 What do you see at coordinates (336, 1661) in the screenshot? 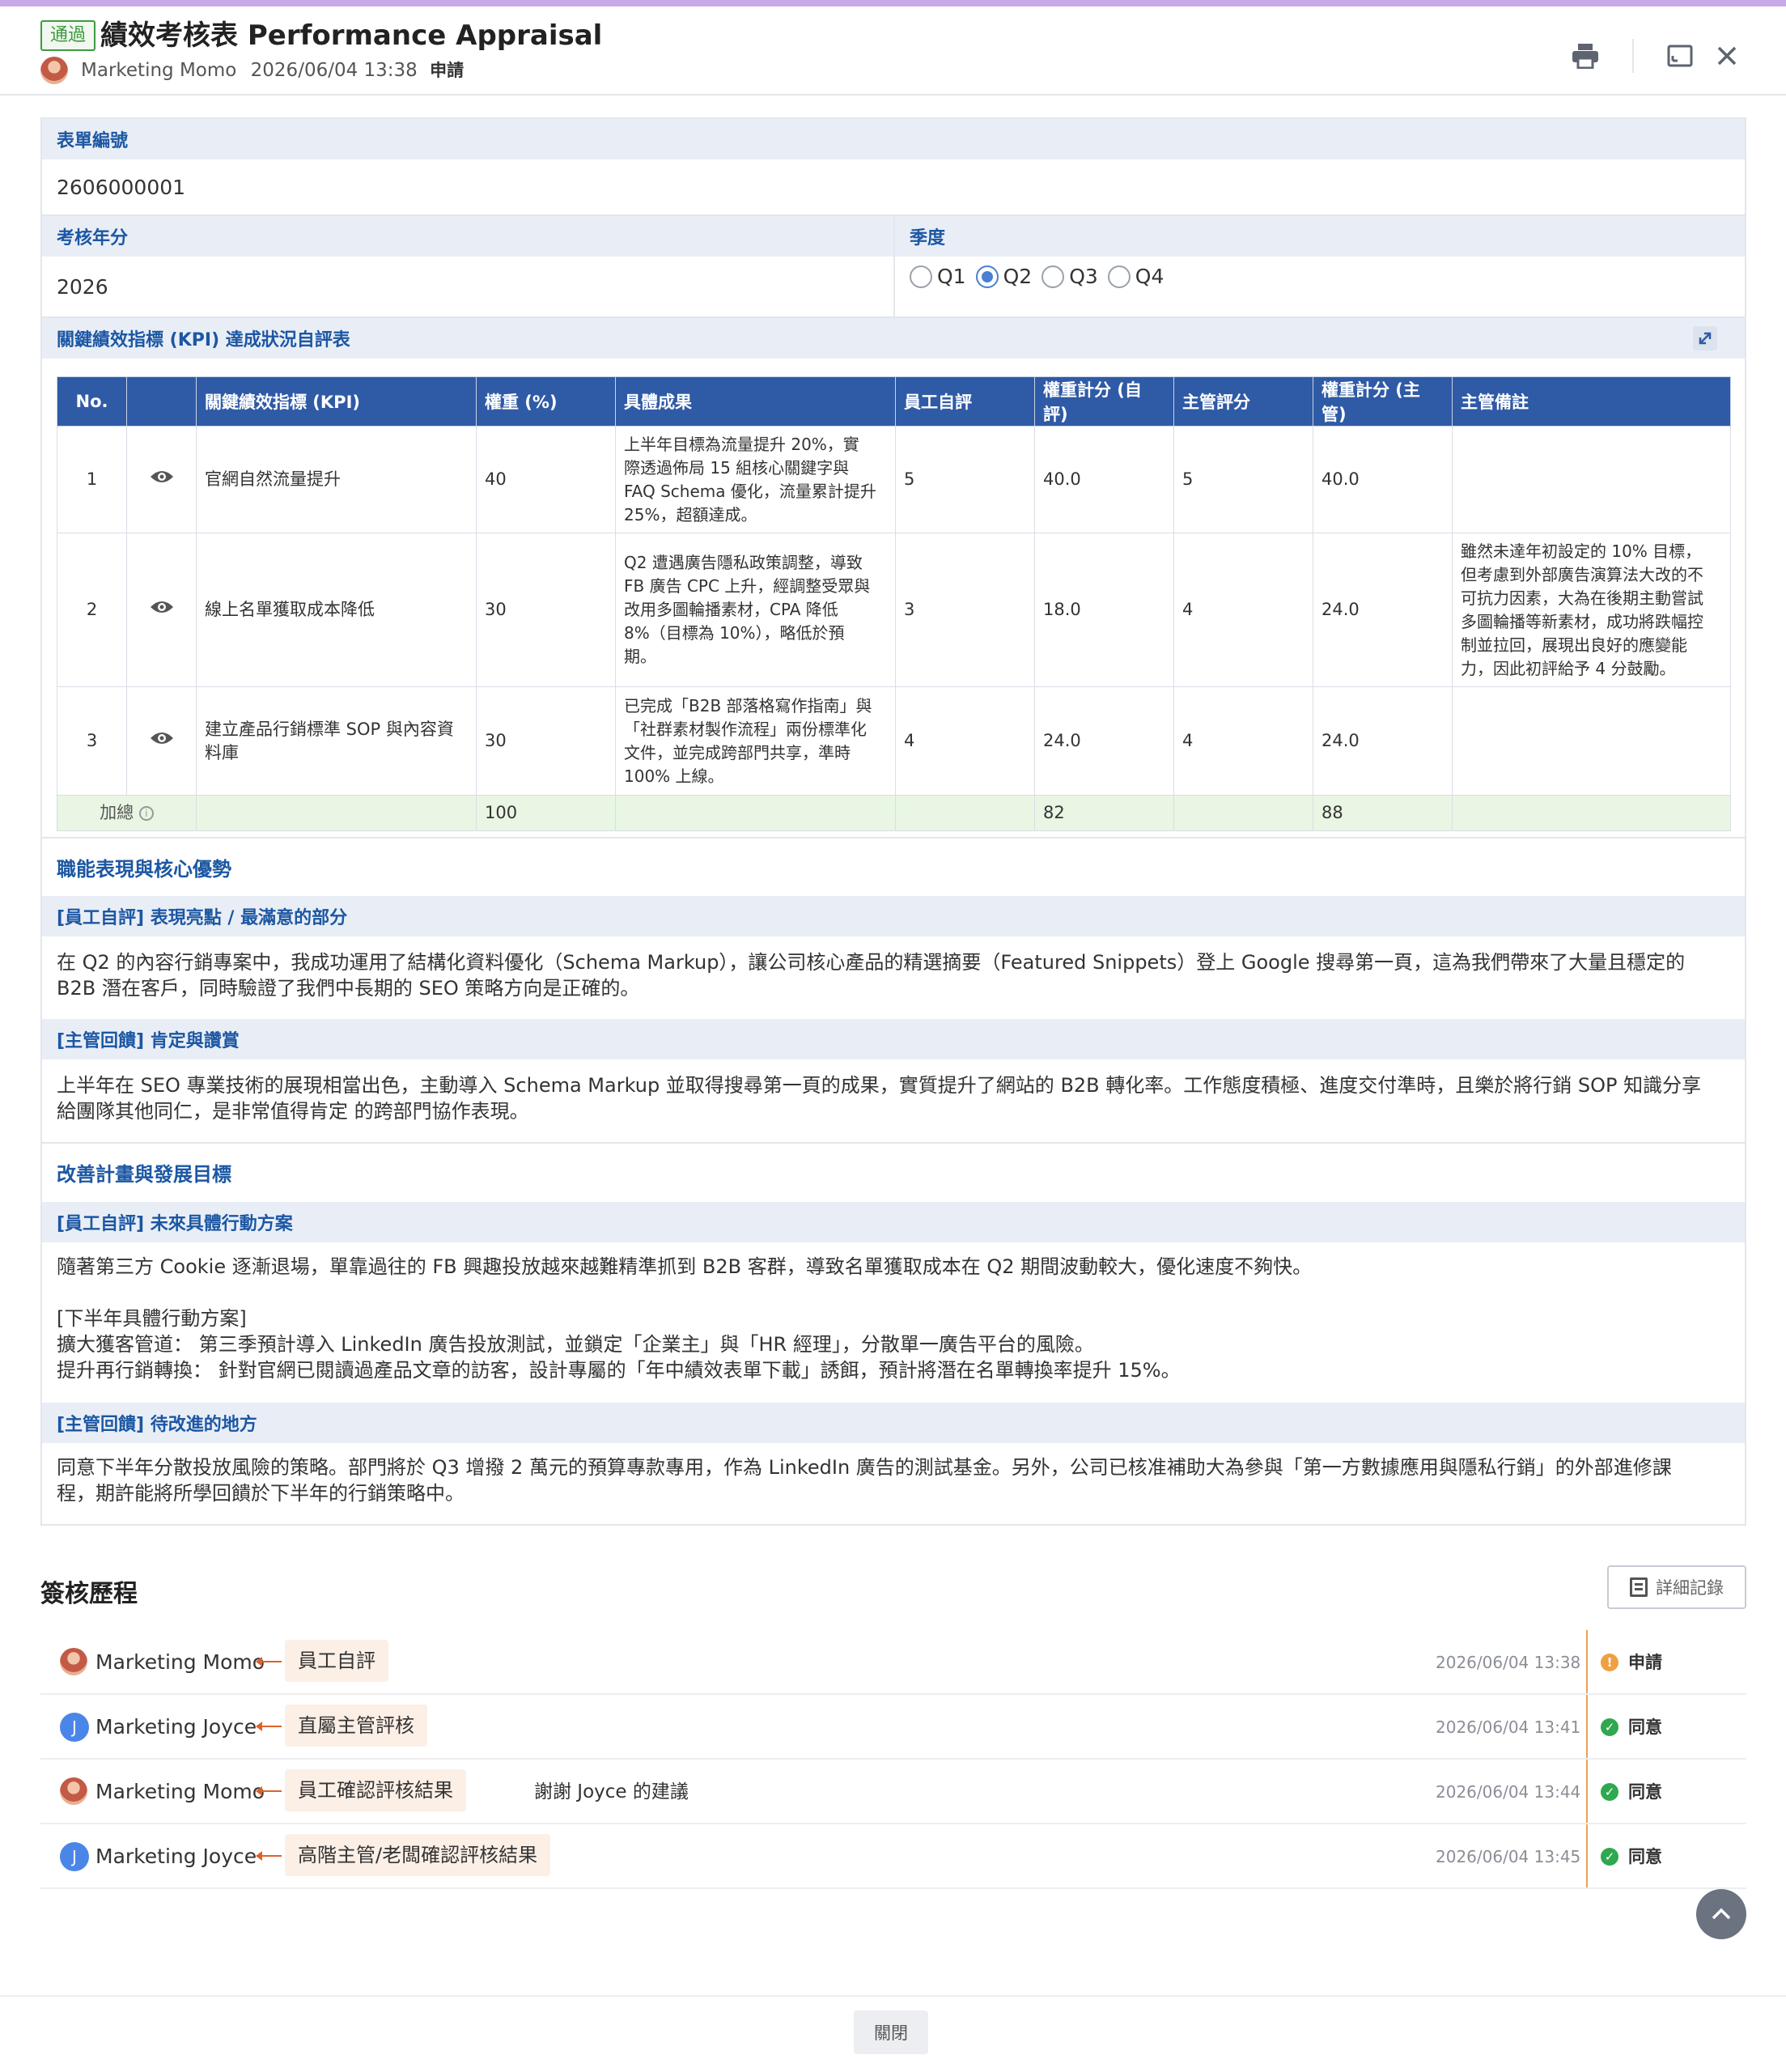
I see `history-step: 員工自評` at bounding box center [336, 1661].